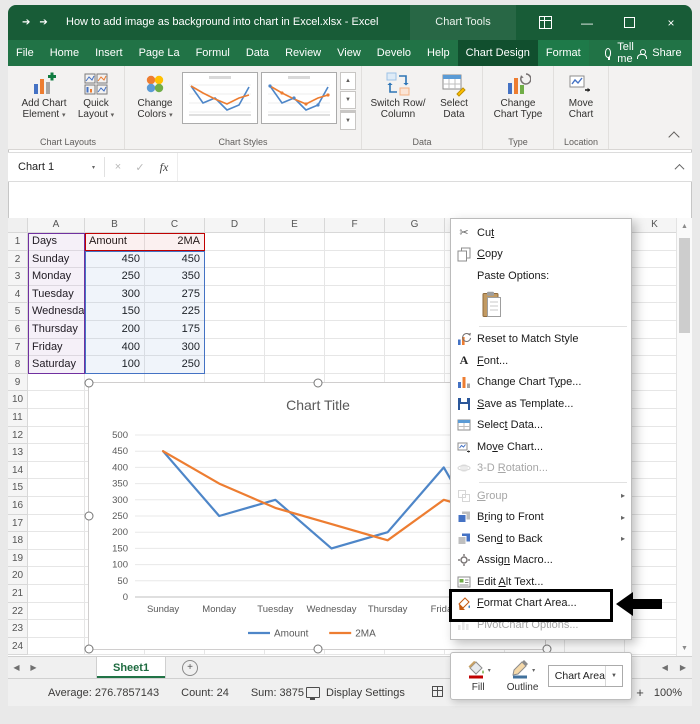  What do you see at coordinates (44, 95) in the screenshot?
I see `ribbon-button-add-chart-element: Add Chart Element ▾` at bounding box center [44, 95].